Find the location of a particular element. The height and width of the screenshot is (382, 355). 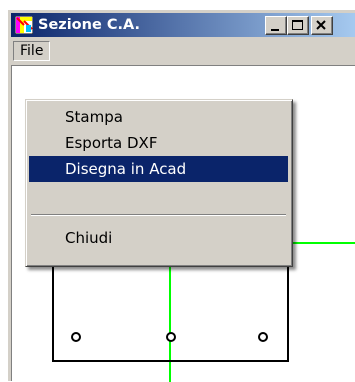

menu-item-disegna-in-acad: Disegna in Acad is located at coordinates (158, 169).